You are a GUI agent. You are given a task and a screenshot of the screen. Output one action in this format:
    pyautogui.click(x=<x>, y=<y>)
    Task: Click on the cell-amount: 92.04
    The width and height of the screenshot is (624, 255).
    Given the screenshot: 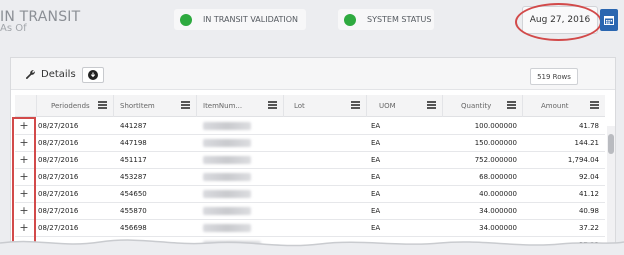 What is the action you would take?
    pyautogui.click(x=588, y=177)
    